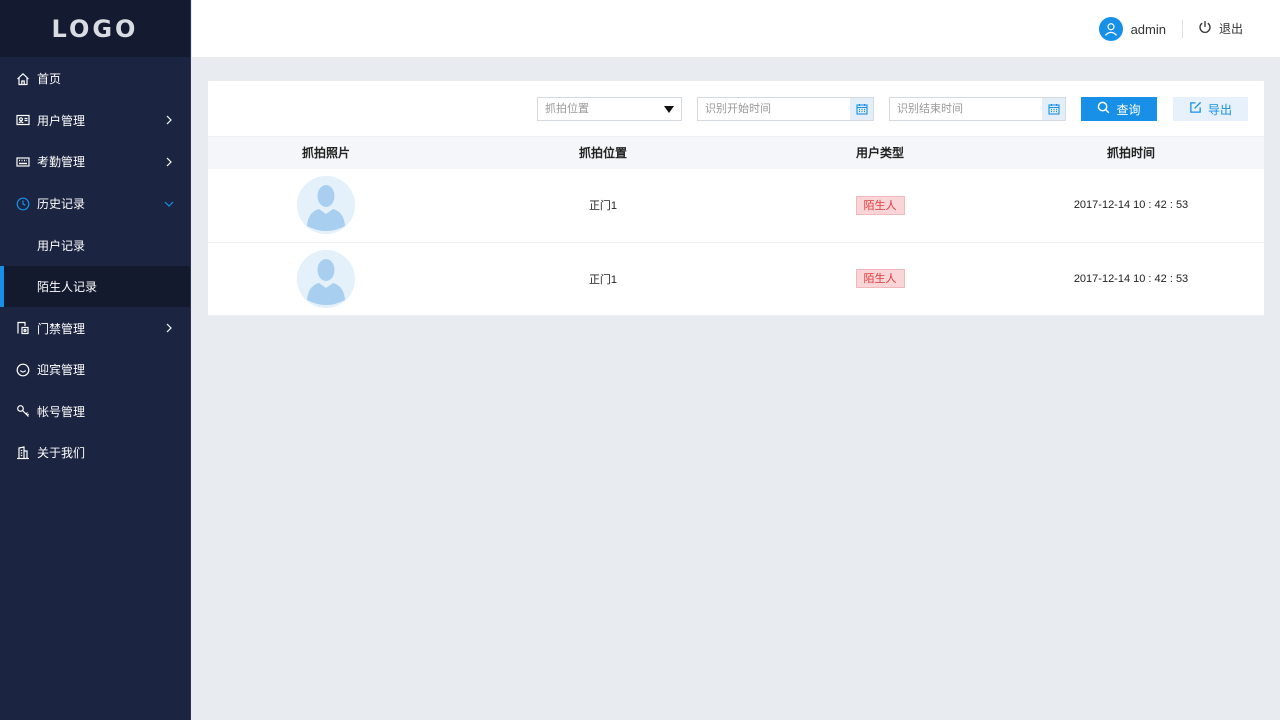 The image size is (1280, 720). What do you see at coordinates (23, 79) in the screenshot?
I see `home-icon` at bounding box center [23, 79].